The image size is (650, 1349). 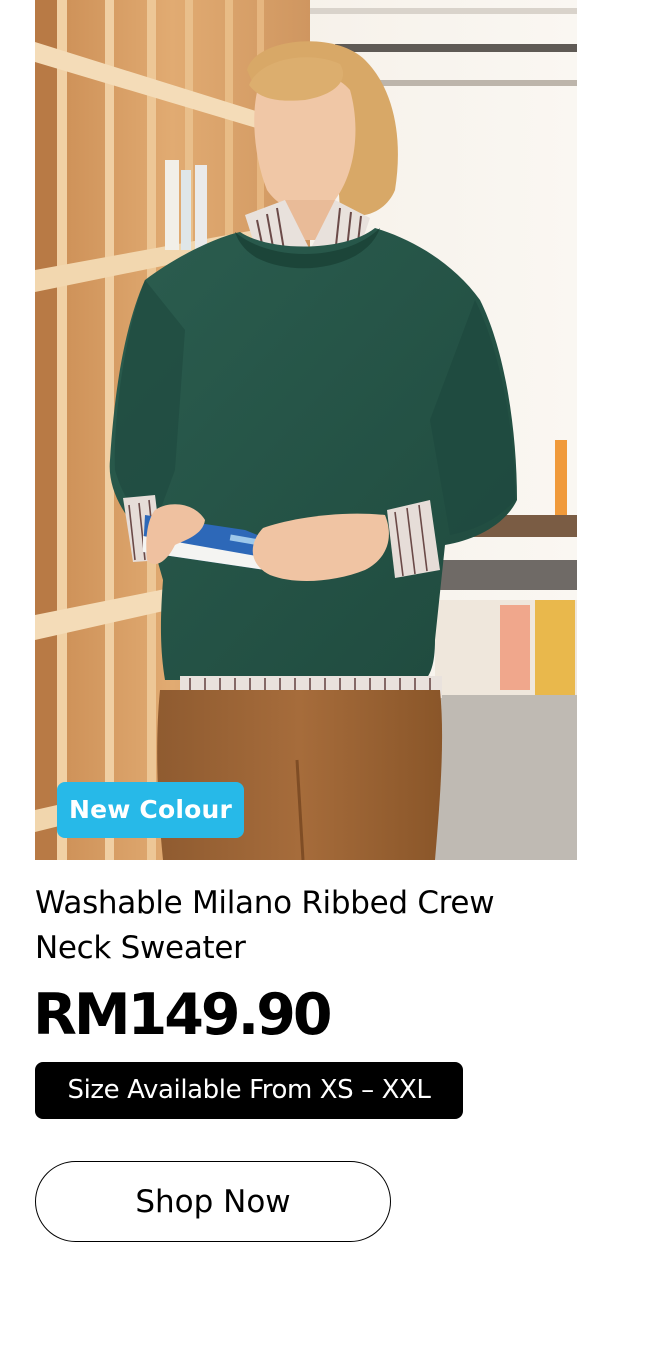 I want to click on shop-now-button: Shop Now, so click(x=213, y=1201).